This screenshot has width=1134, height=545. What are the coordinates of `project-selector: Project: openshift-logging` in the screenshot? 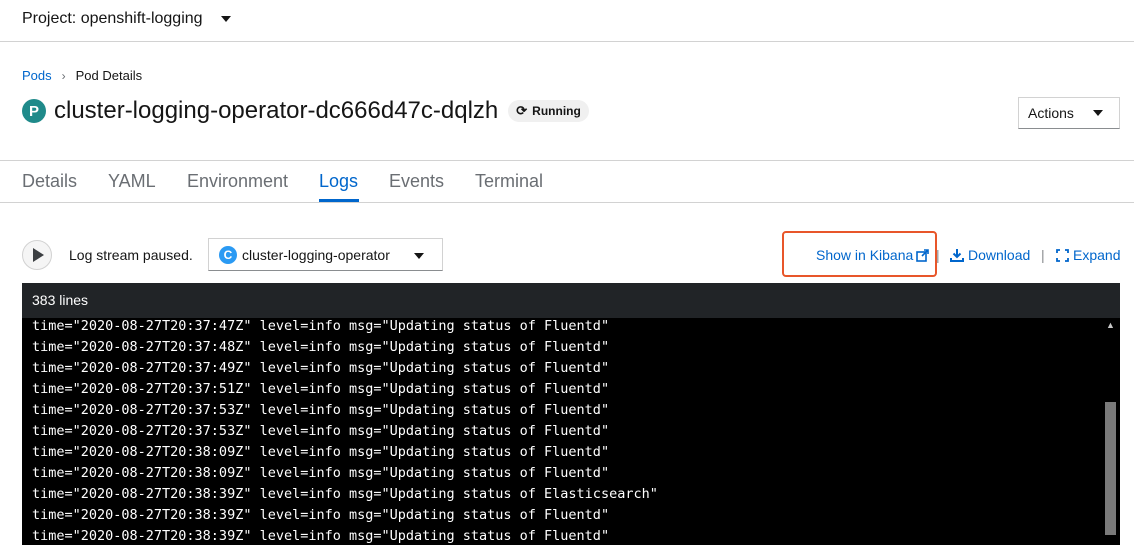 It's located at (126, 19).